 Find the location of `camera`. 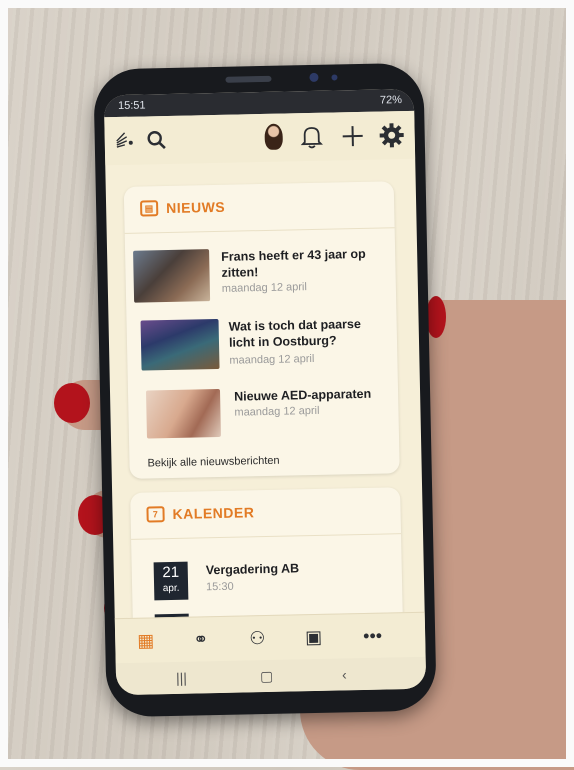

camera is located at coordinates (313, 77).